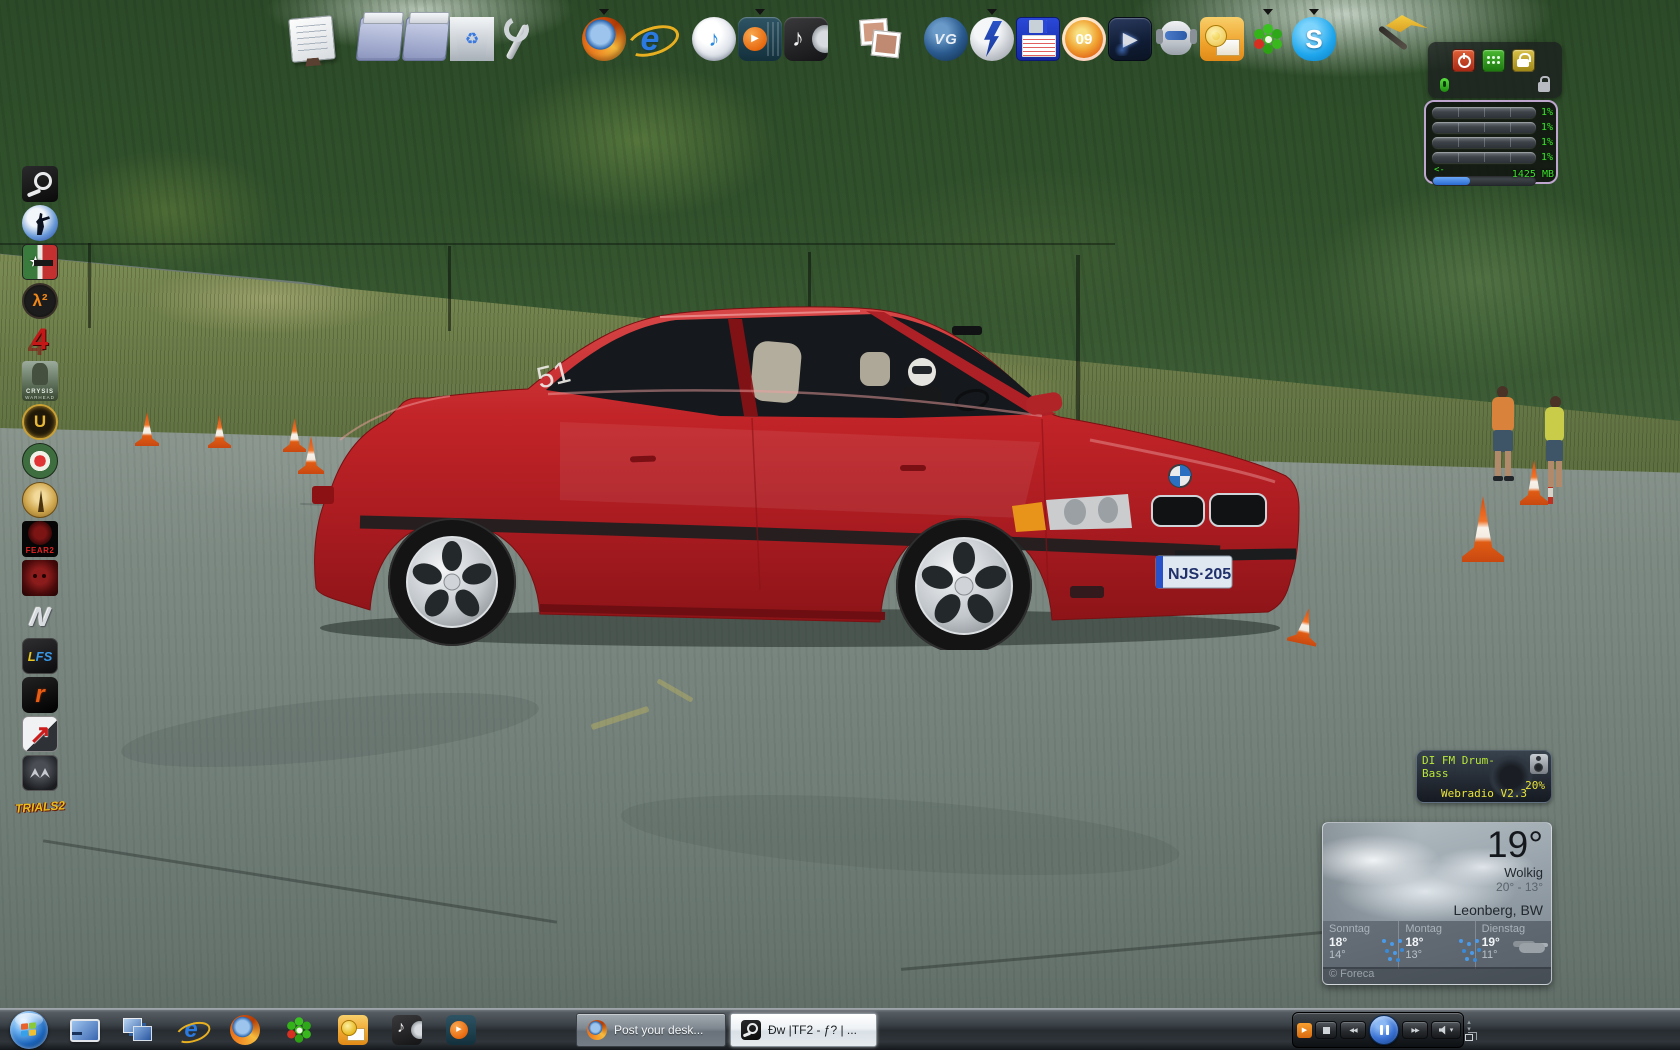 This screenshot has width=1680, height=1050. I want to click on pause-button, so click(1384, 1030).